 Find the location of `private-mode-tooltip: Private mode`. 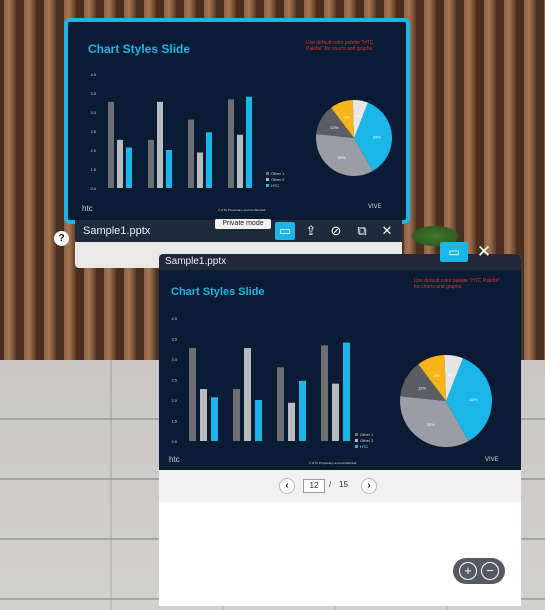

private-mode-tooltip: Private mode is located at coordinates (243, 224).